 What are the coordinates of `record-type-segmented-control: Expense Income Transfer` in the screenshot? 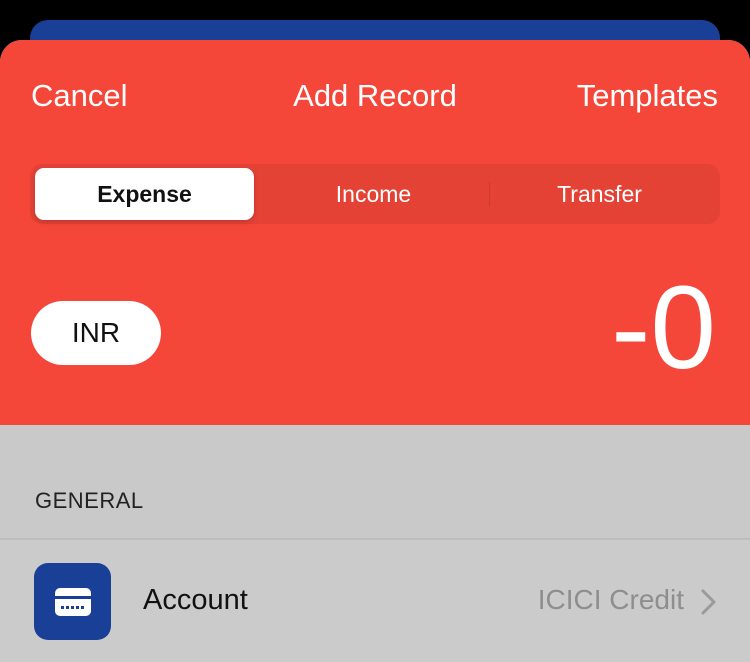 It's located at (375, 194).